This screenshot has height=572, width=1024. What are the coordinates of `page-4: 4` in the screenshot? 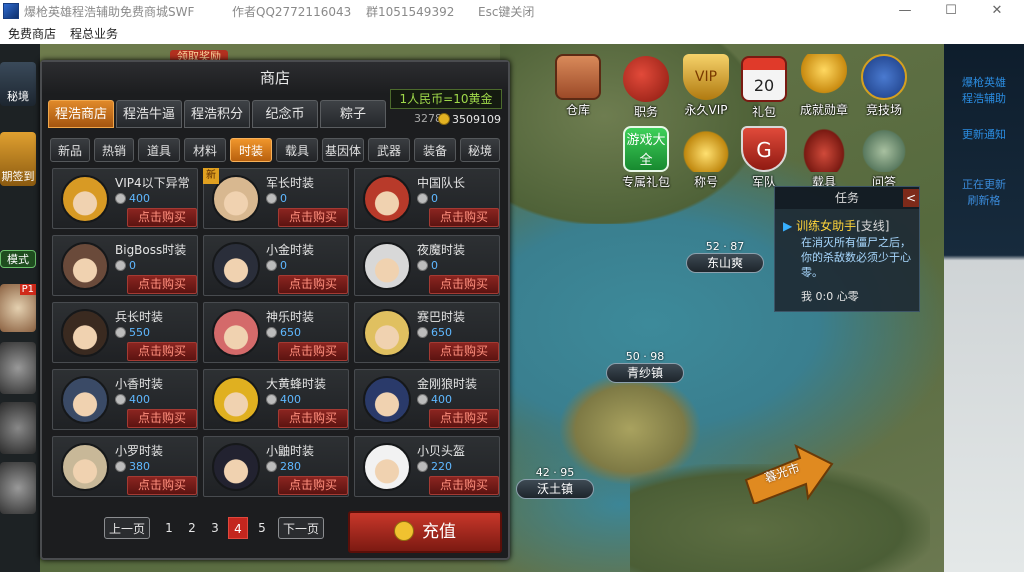 It's located at (238, 528).